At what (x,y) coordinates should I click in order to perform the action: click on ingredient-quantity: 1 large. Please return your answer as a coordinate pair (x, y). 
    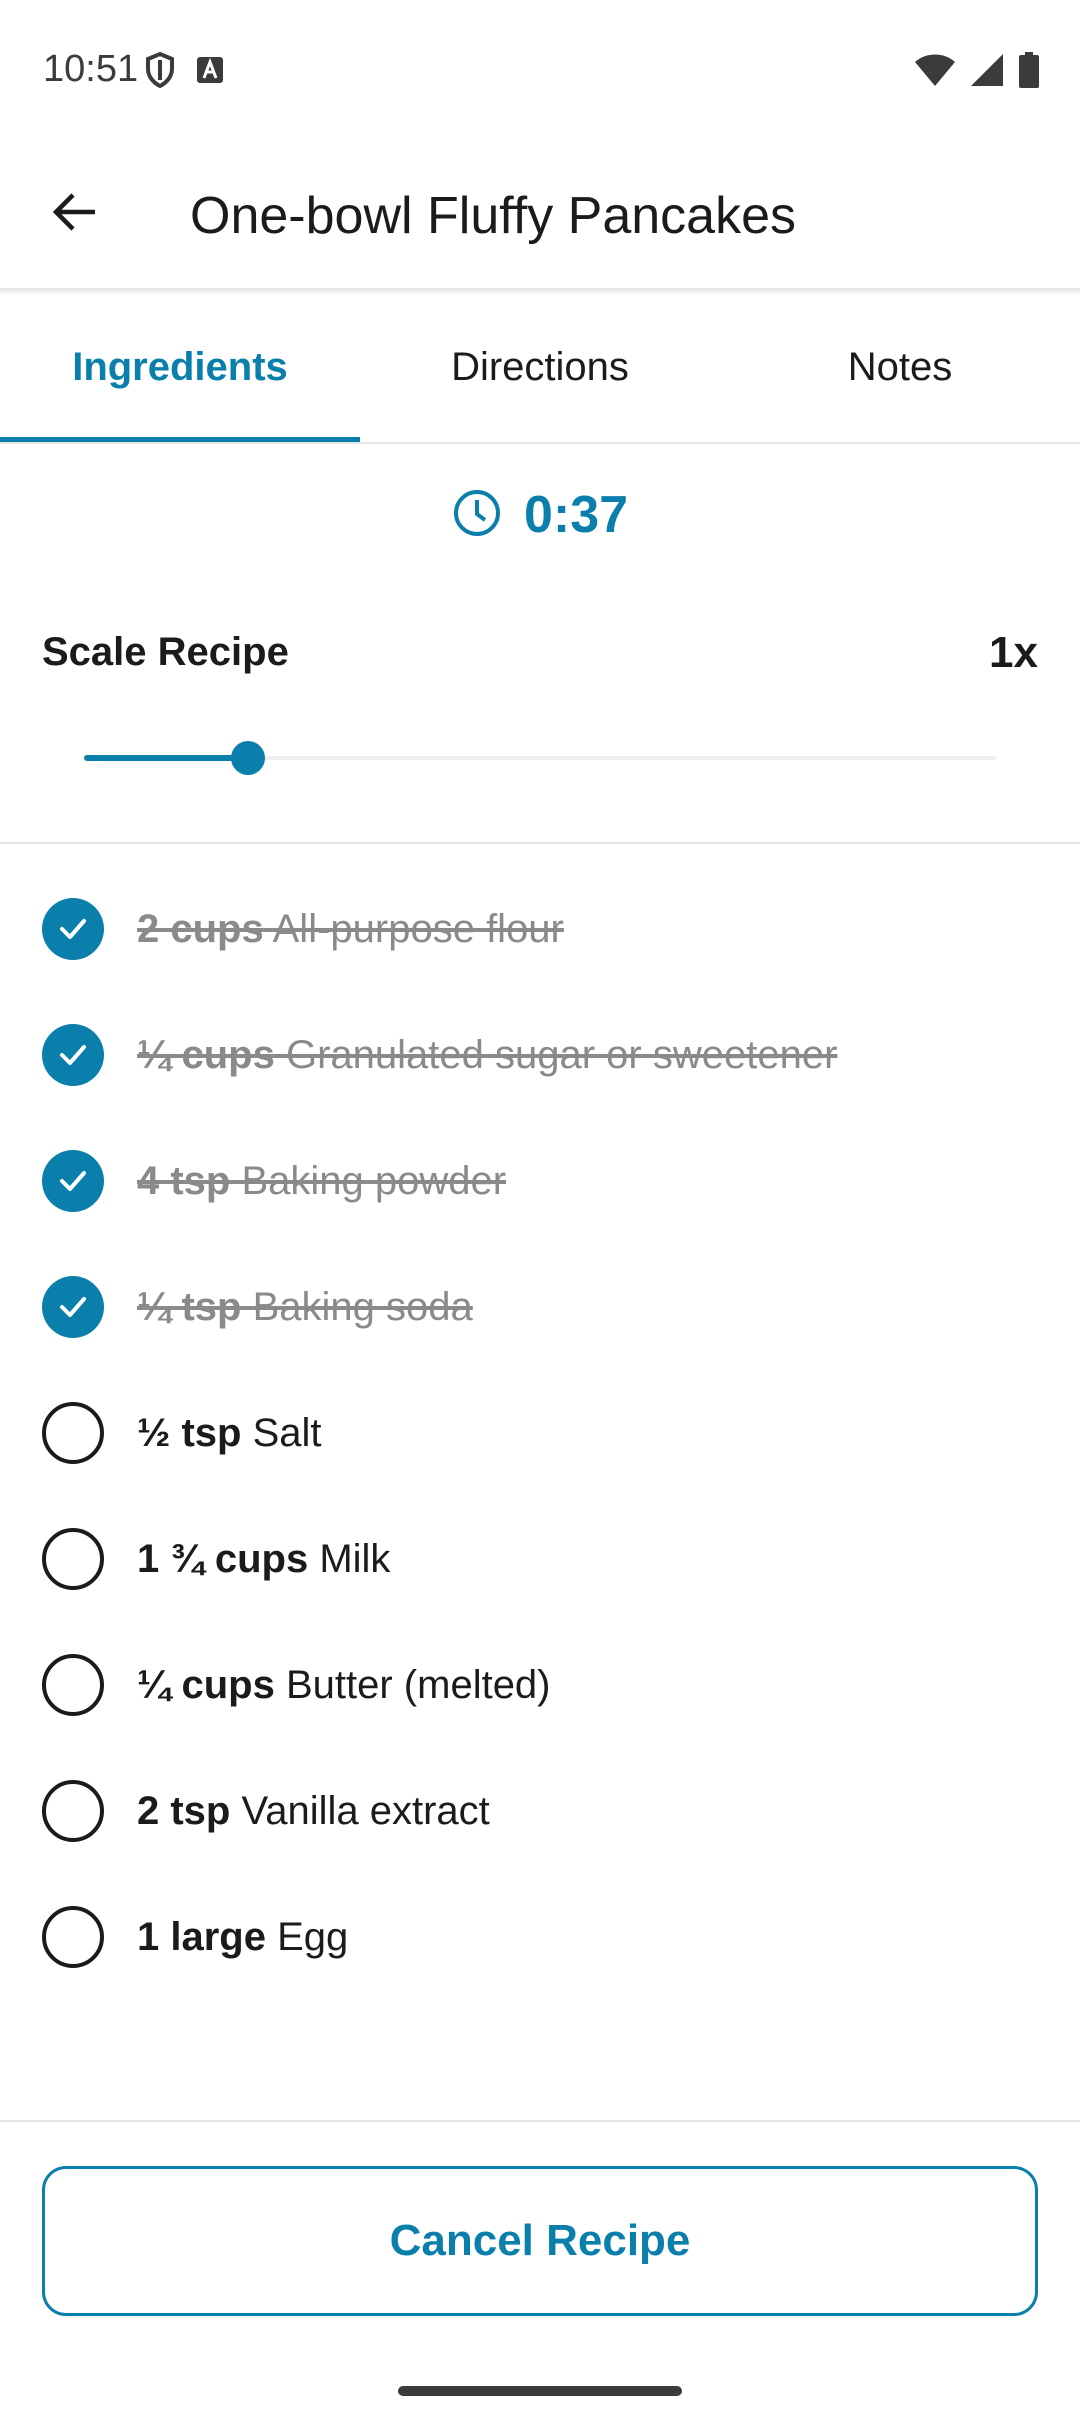
    Looking at the image, I should click on (201, 1936).